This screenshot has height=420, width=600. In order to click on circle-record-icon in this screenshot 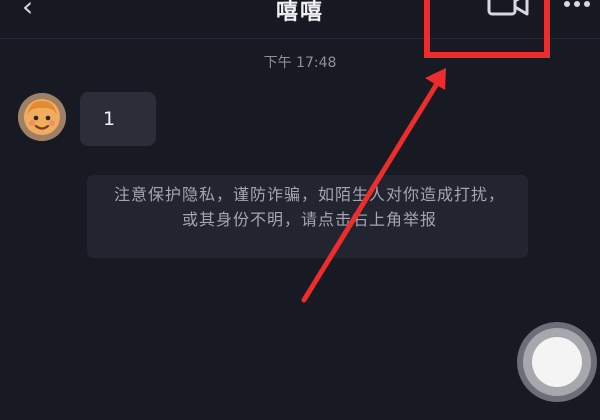, I will do `click(557, 362)`.